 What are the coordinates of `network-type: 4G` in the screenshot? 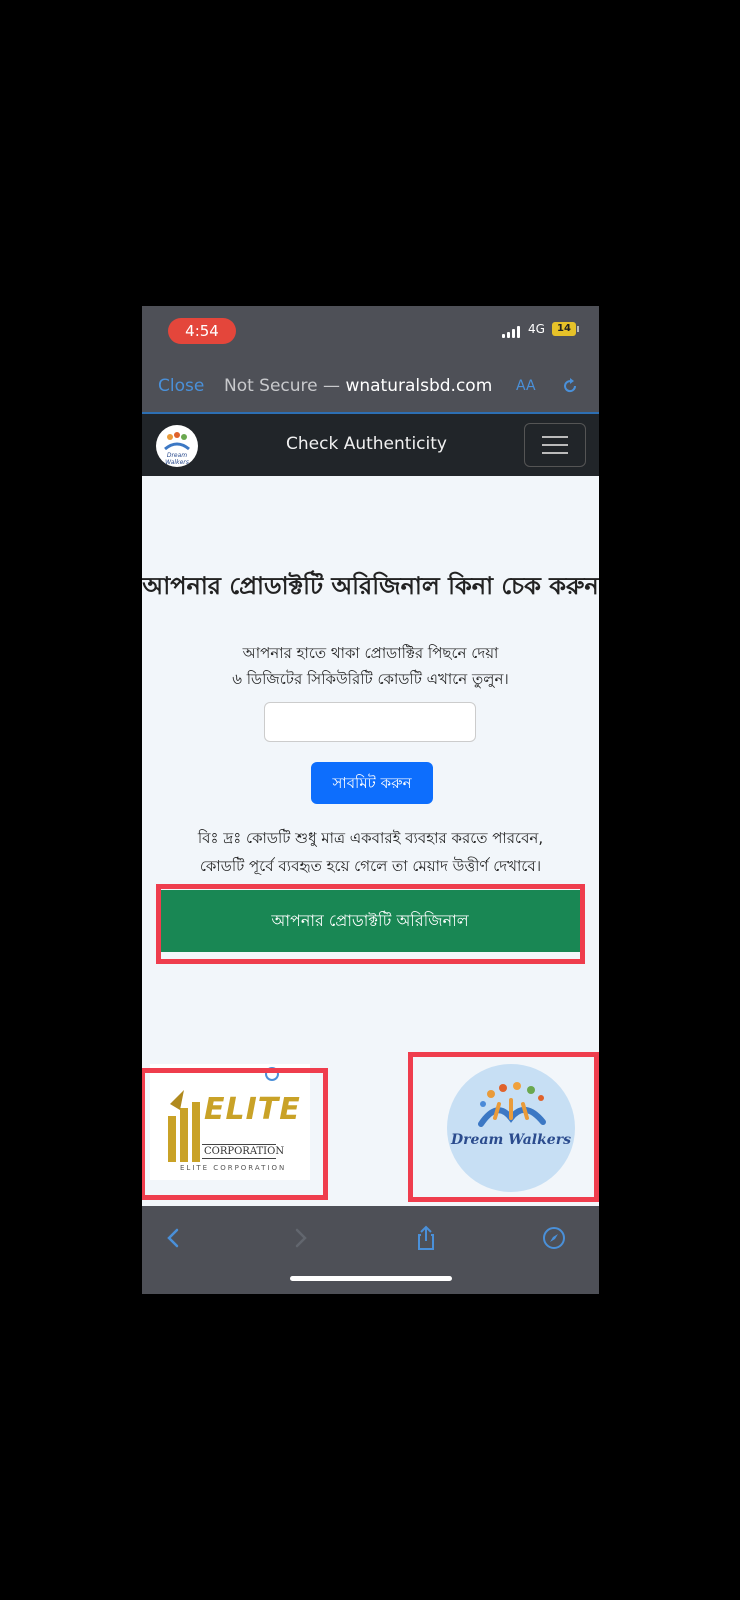 It's located at (536, 329).